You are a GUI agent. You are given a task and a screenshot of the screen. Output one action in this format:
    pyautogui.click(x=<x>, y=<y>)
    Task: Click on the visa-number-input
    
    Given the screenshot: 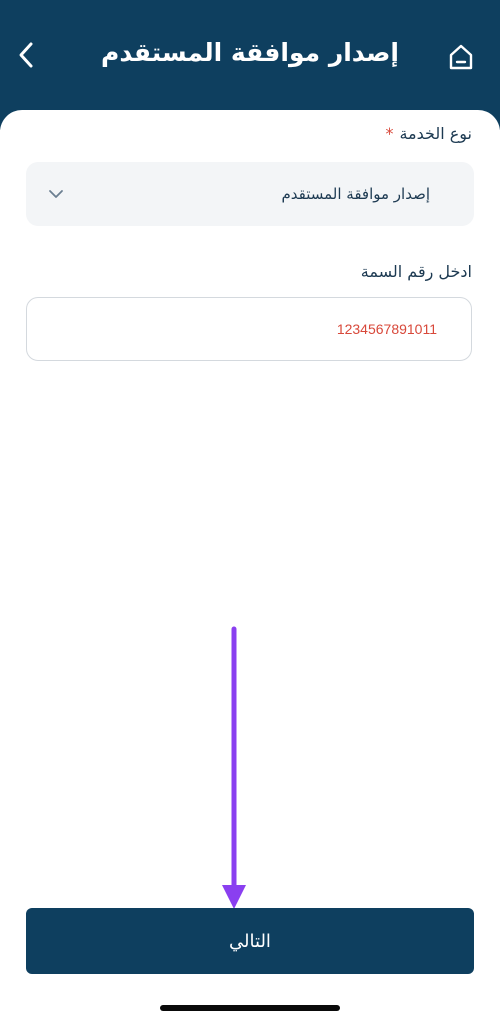 What is the action you would take?
    pyautogui.click(x=249, y=329)
    